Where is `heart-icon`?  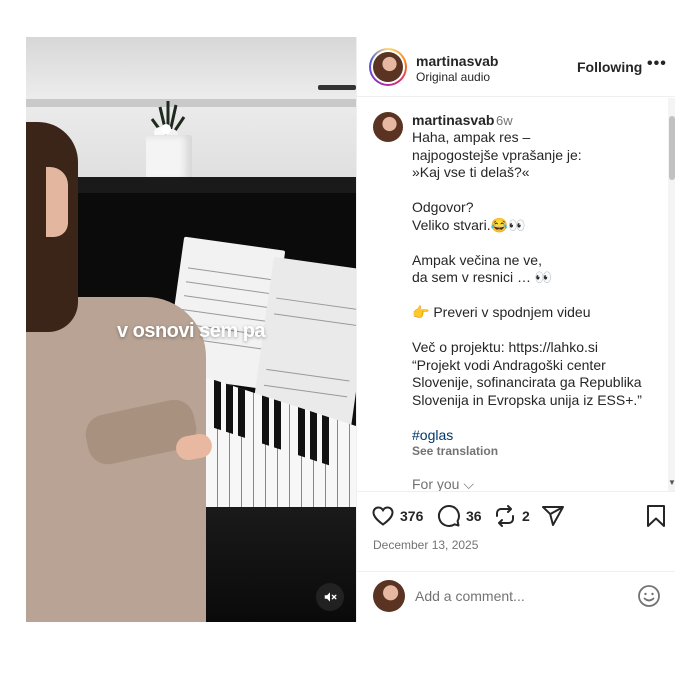 heart-icon is located at coordinates (383, 516).